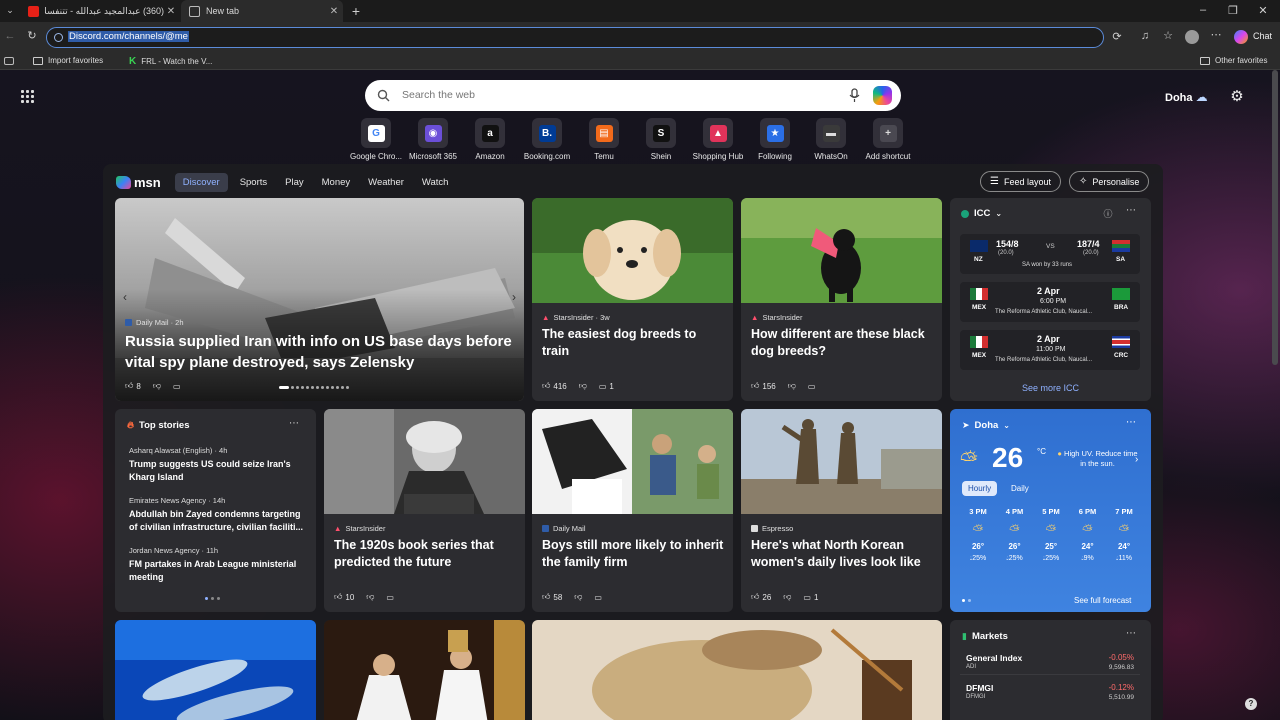 This screenshot has height=720, width=1280. Describe the element at coordinates (1109, 181) in the screenshot. I see `personalise-button: ✧ Personalise` at that location.